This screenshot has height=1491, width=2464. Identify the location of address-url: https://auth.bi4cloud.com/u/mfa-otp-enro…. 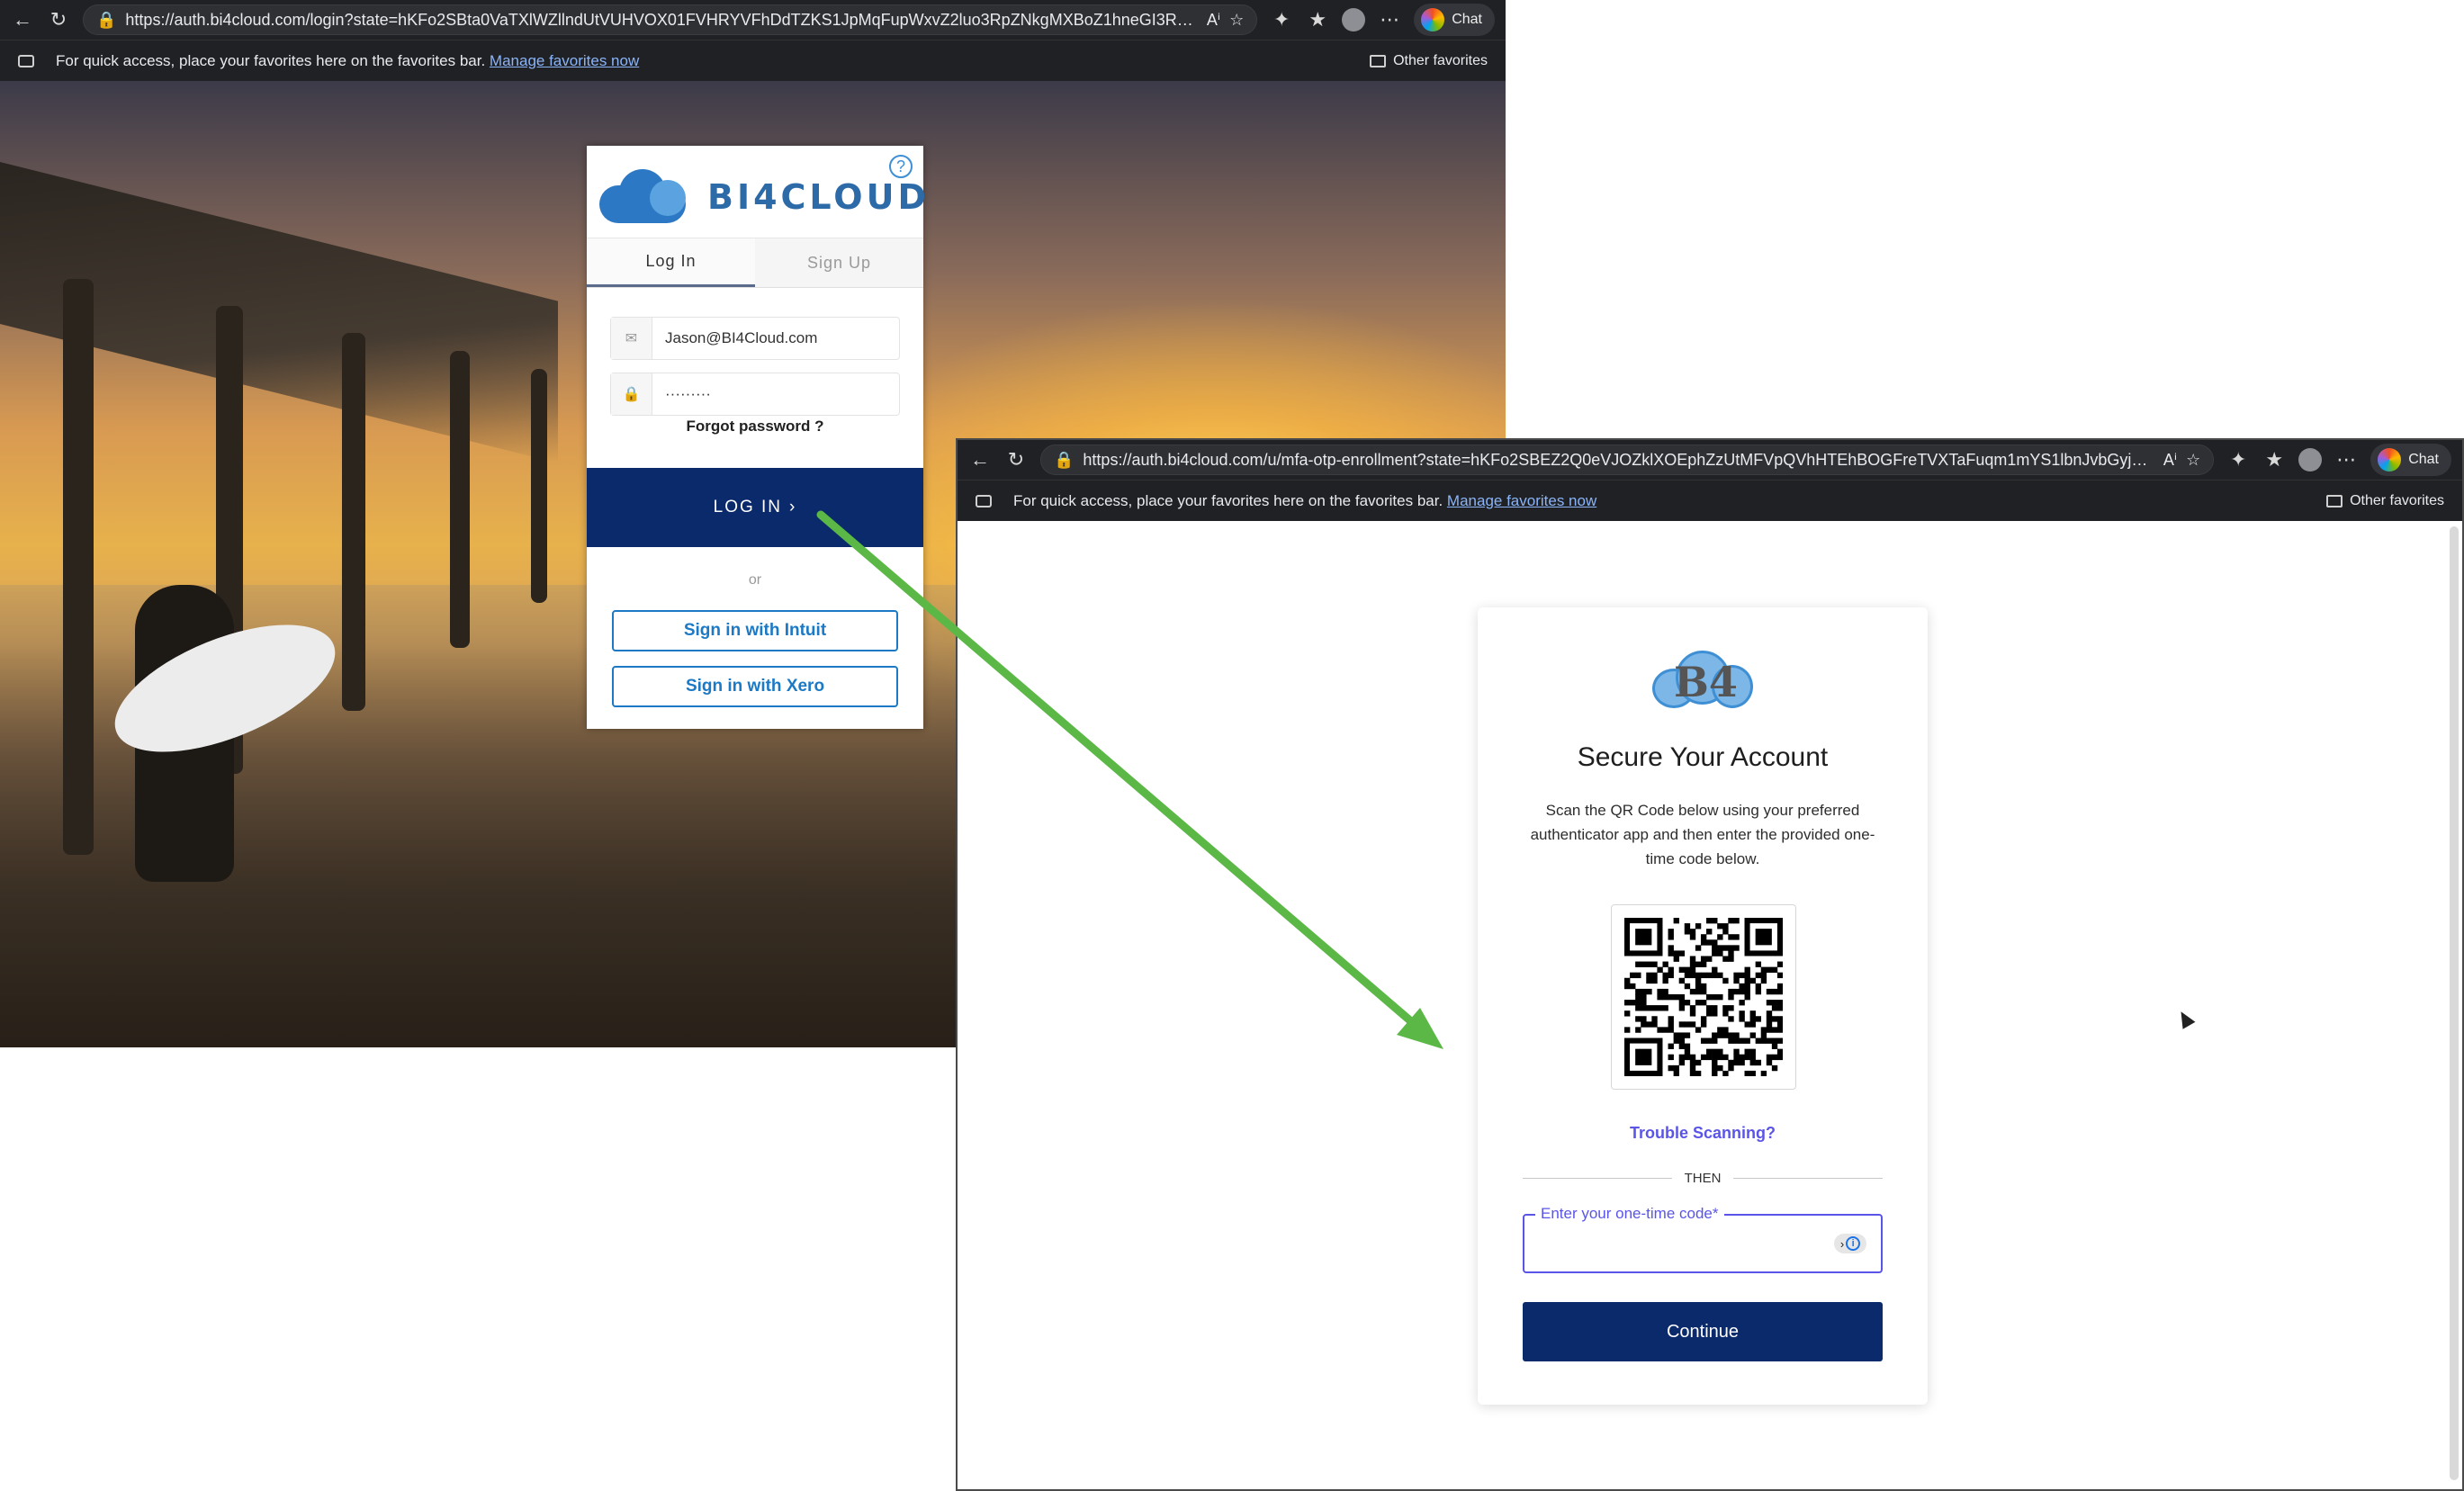
(1618, 459).